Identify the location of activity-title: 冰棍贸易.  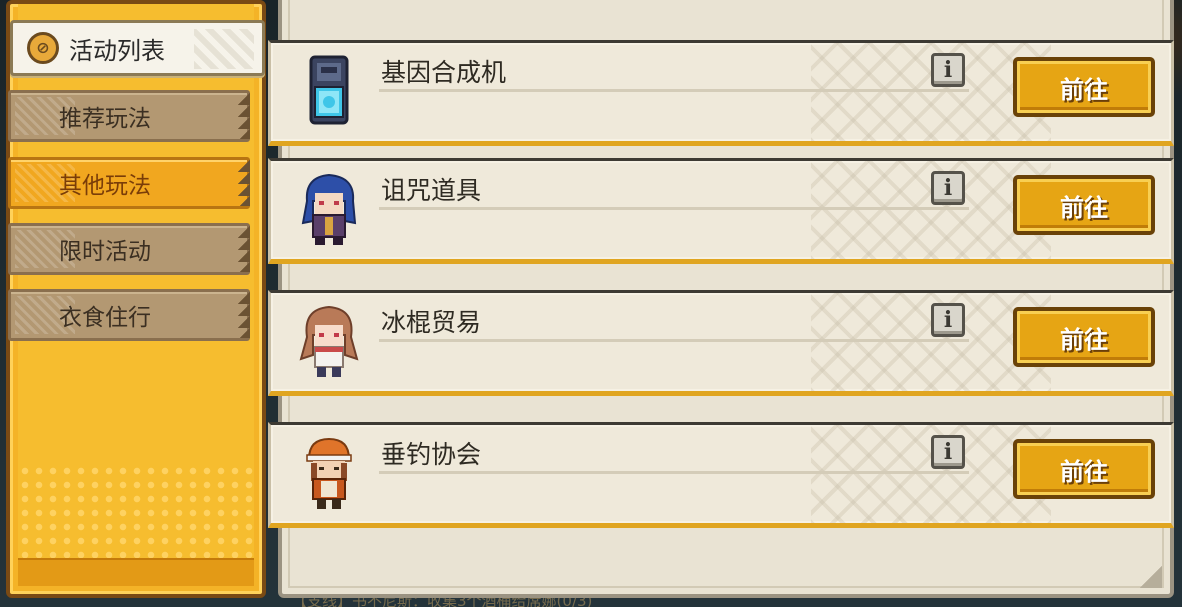
(431, 322).